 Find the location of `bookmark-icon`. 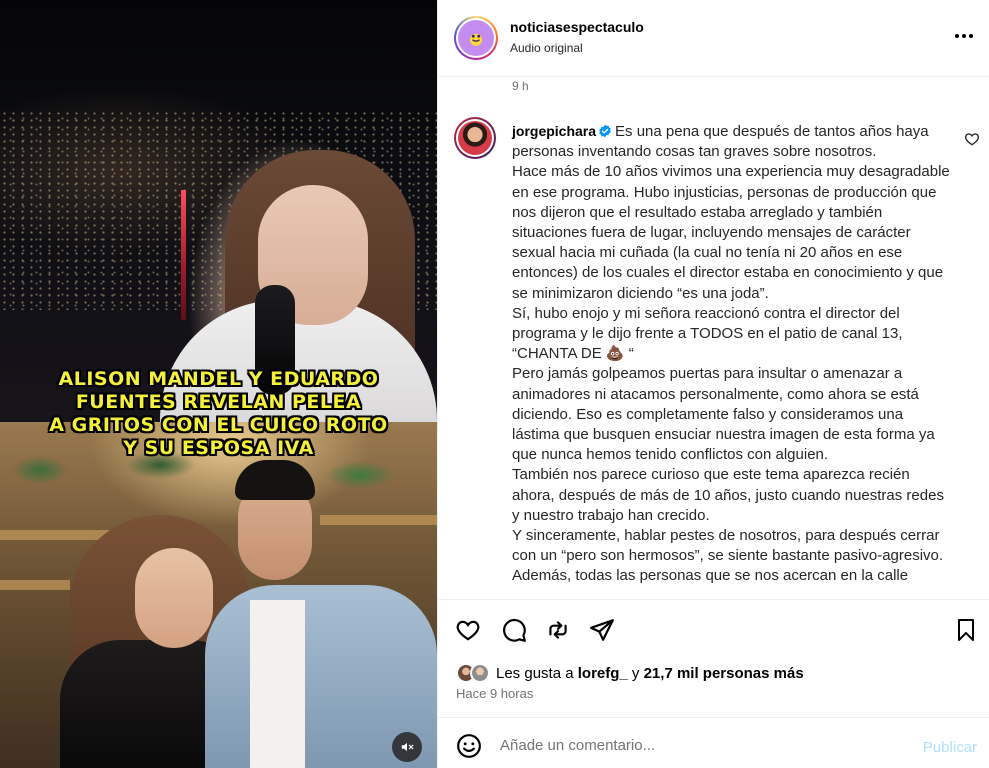

bookmark-icon is located at coordinates (966, 630).